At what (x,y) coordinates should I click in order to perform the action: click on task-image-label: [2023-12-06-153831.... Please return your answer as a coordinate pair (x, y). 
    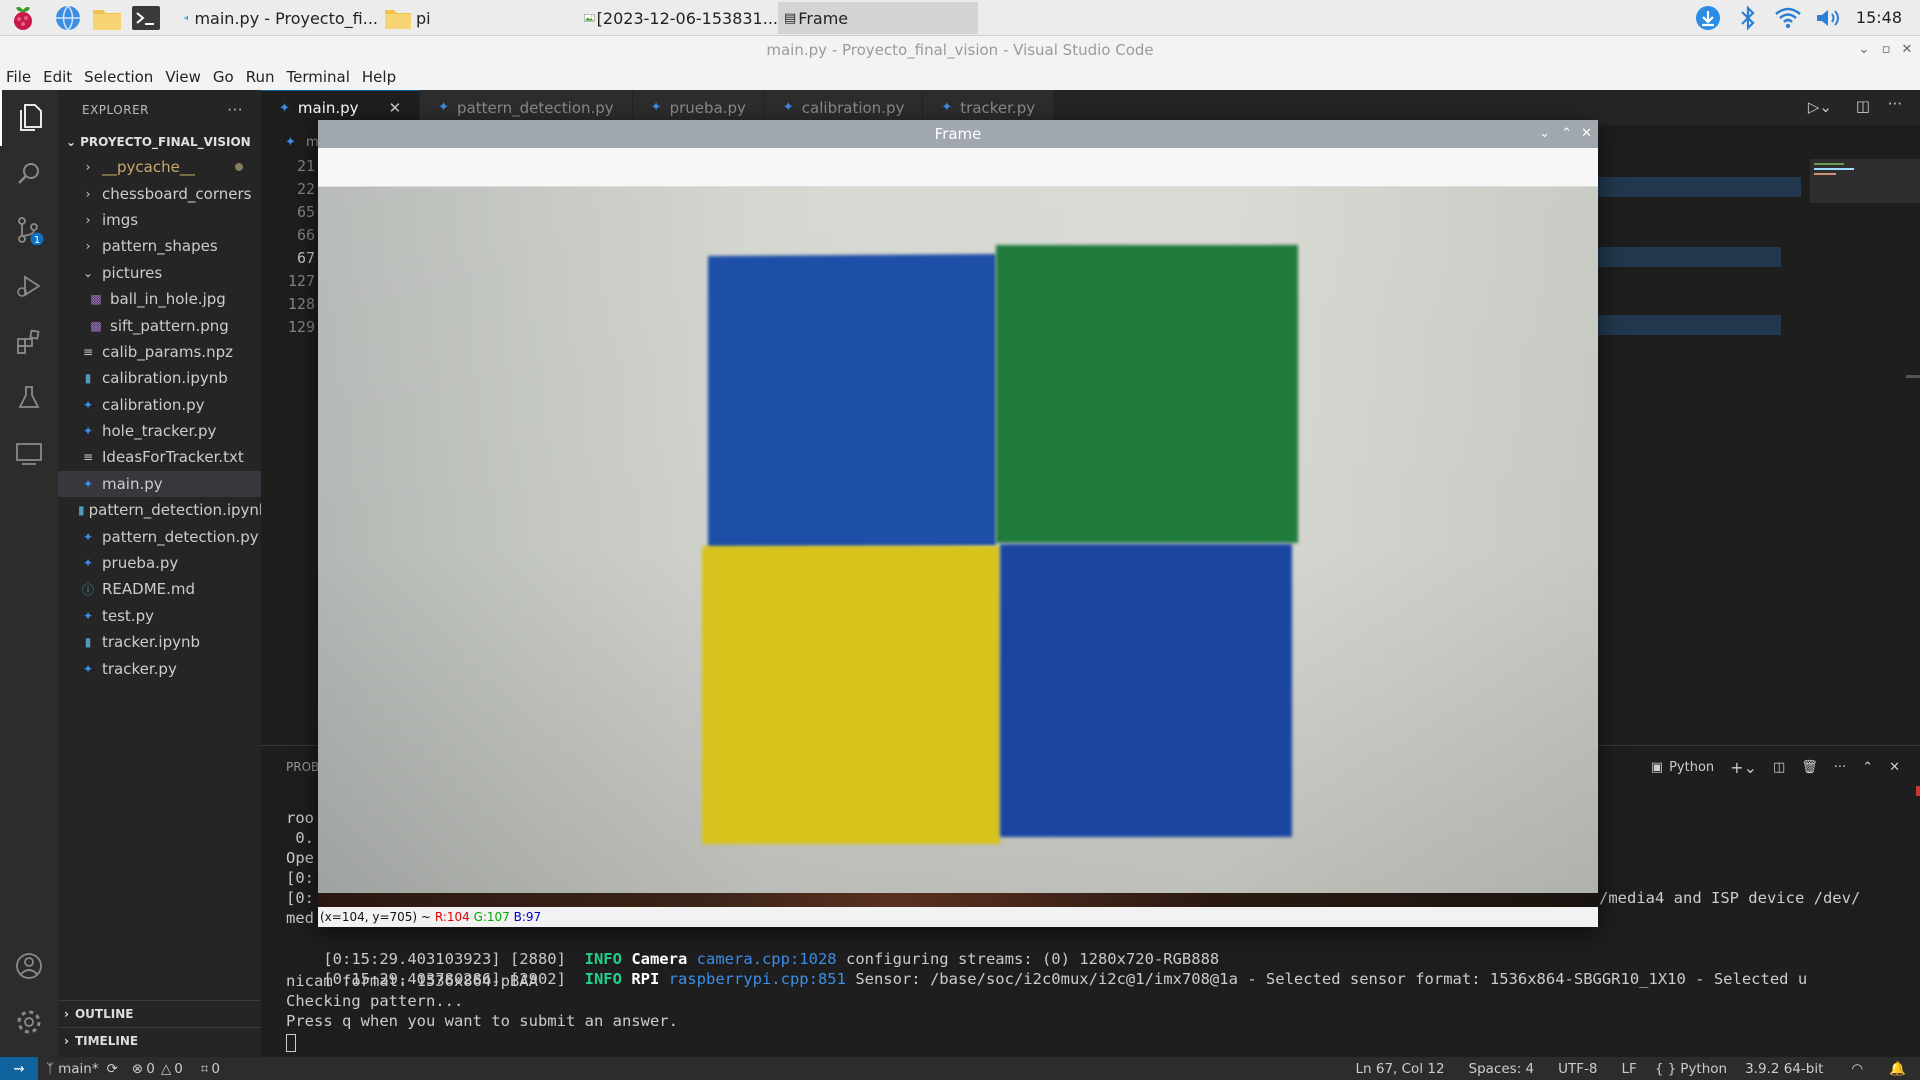
    Looking at the image, I should click on (687, 18).